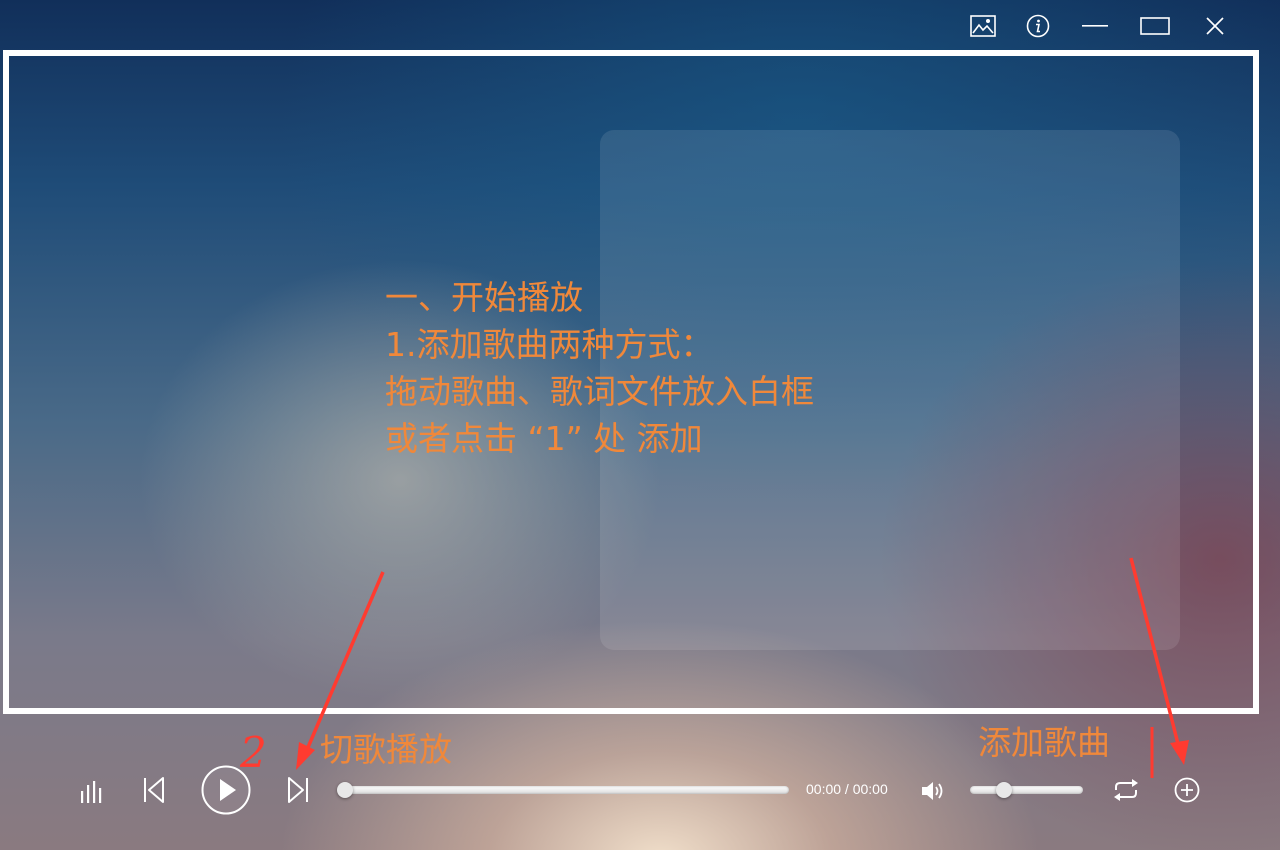  Describe the element at coordinates (563, 790) in the screenshot. I see `progress-bar` at that location.